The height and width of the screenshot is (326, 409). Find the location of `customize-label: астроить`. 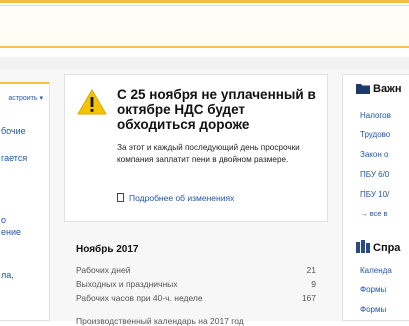

customize-label: астроить is located at coordinates (23, 98).